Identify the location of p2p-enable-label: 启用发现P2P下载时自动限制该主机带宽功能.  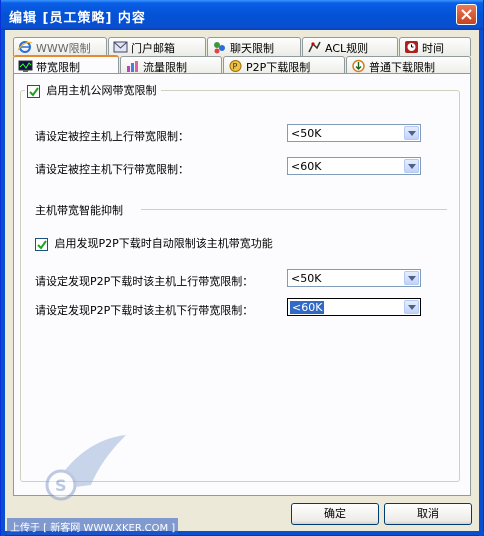
(163, 243).